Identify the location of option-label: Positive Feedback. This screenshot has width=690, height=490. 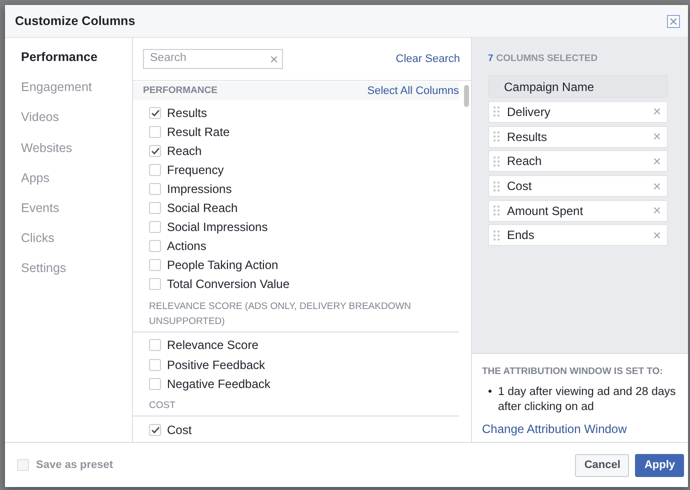
(216, 365).